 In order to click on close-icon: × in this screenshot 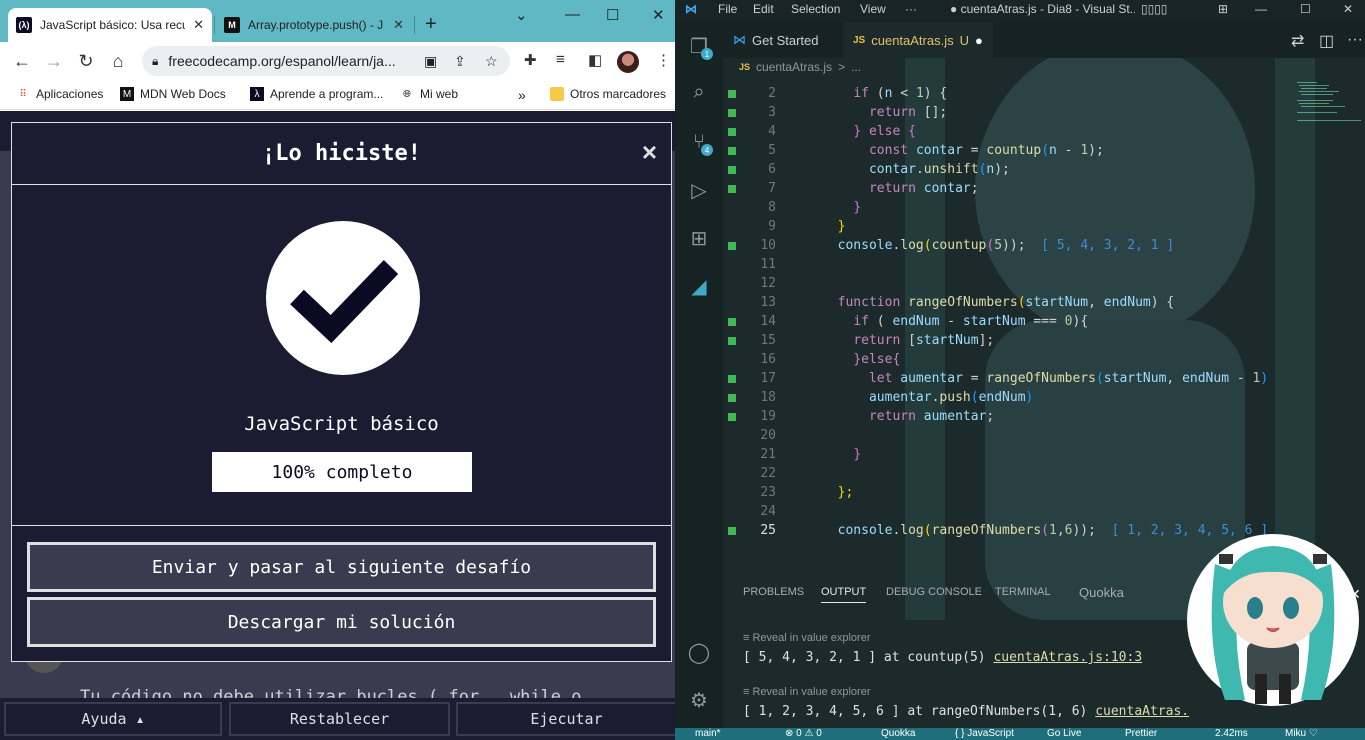, I will do `click(649, 152)`.